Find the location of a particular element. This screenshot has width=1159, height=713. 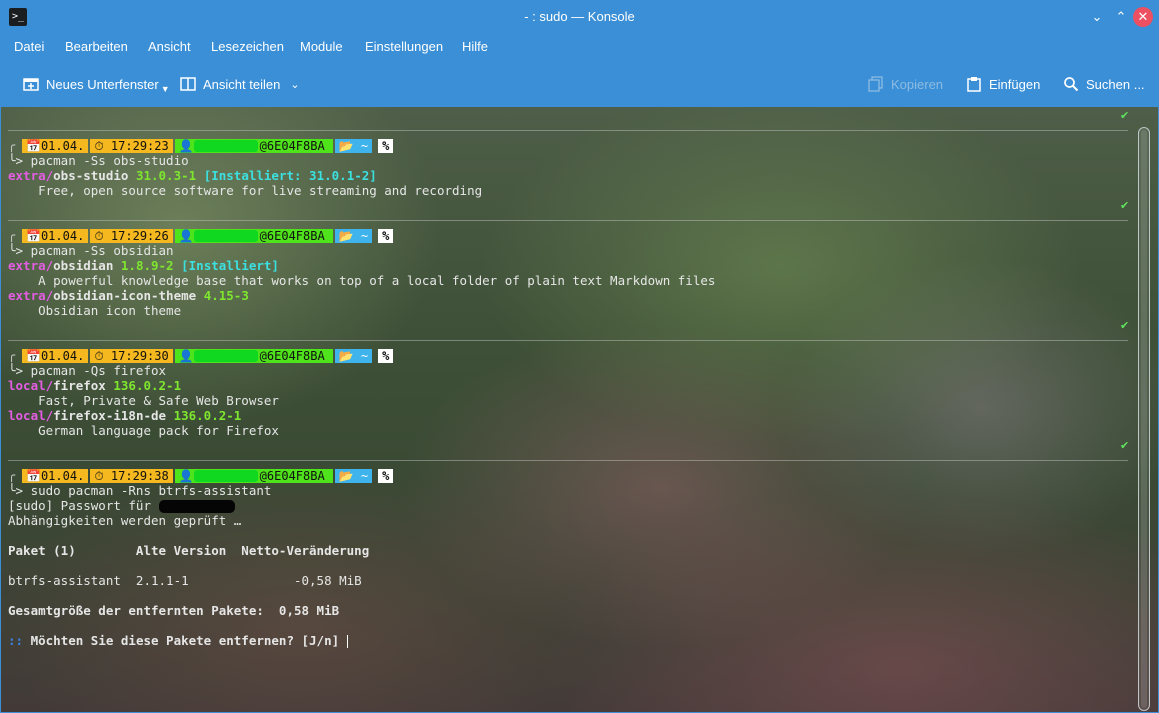

prompt-time: ⏱ 17:29:38 is located at coordinates (131, 475).